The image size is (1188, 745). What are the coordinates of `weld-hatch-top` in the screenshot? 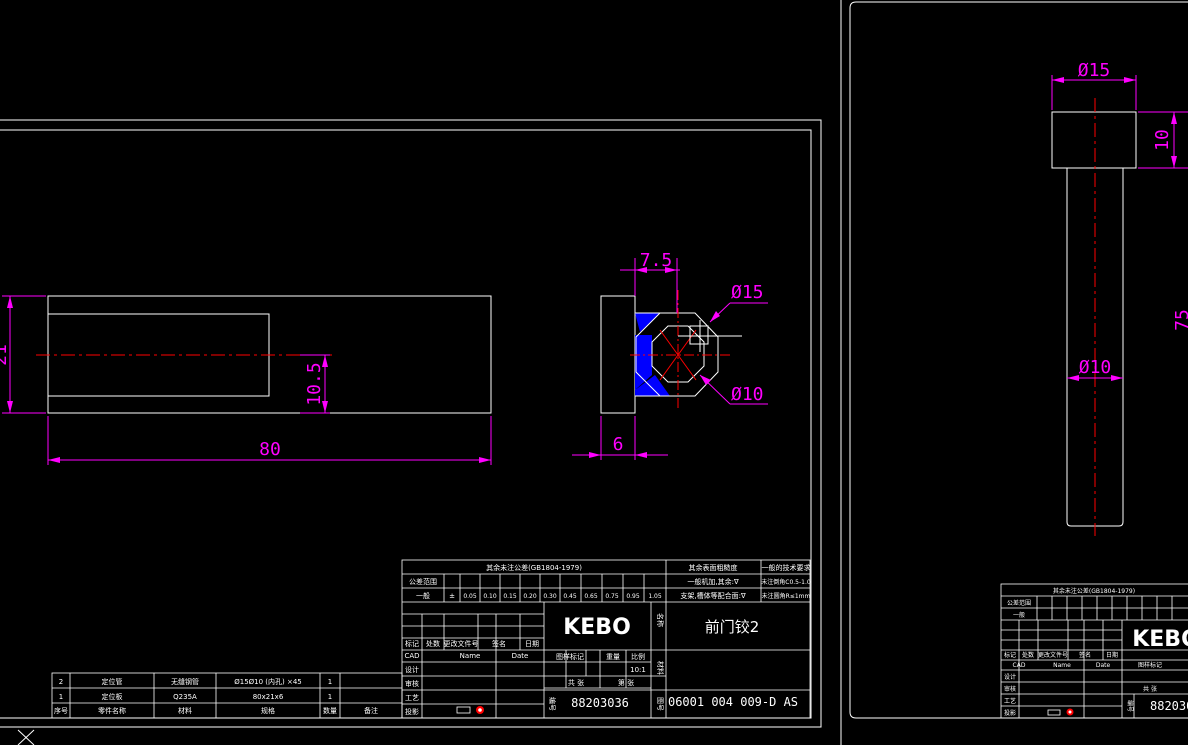 It's located at (647, 322).